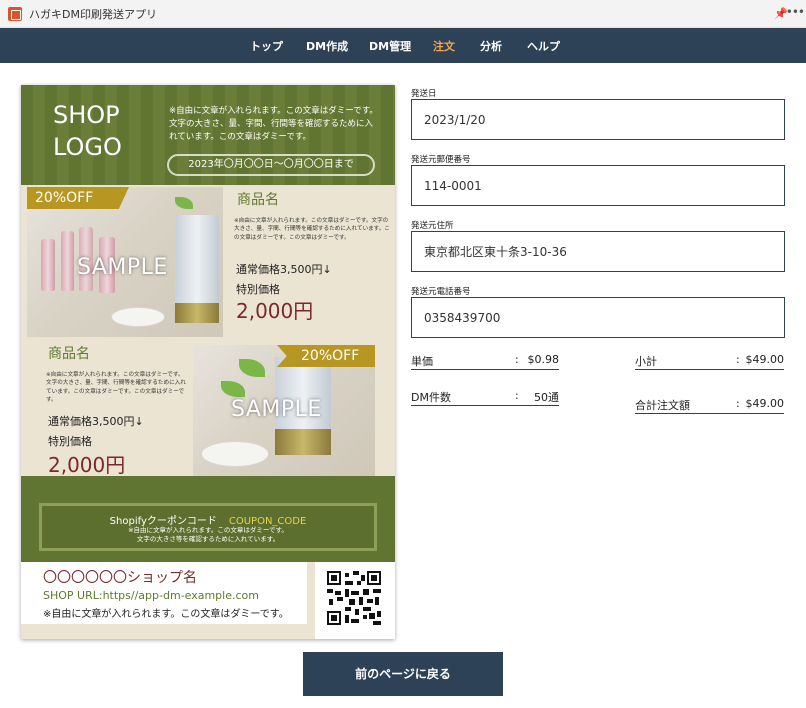 This screenshot has width=806, height=708. Describe the element at coordinates (275, 311) in the screenshot. I see `special-price-1: 2,000円` at that location.